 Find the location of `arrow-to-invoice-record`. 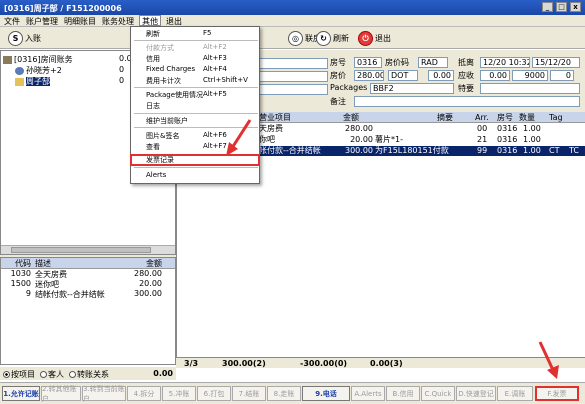

arrow-to-invoice-record is located at coordinates (241, 134).